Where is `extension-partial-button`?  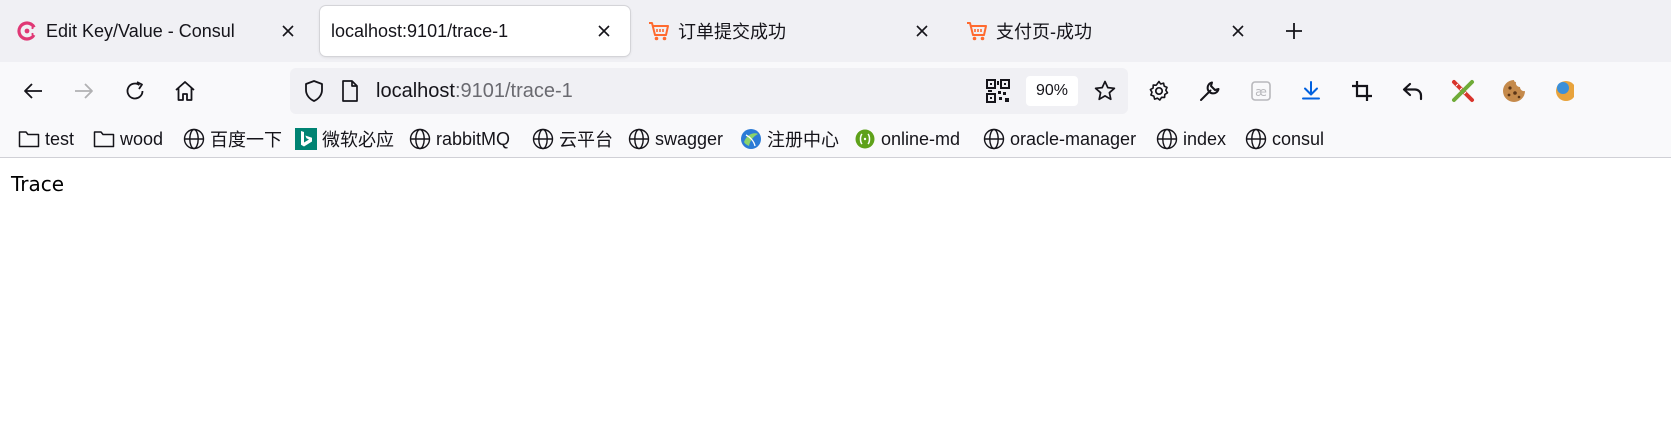
extension-partial-button is located at coordinates (1561, 91).